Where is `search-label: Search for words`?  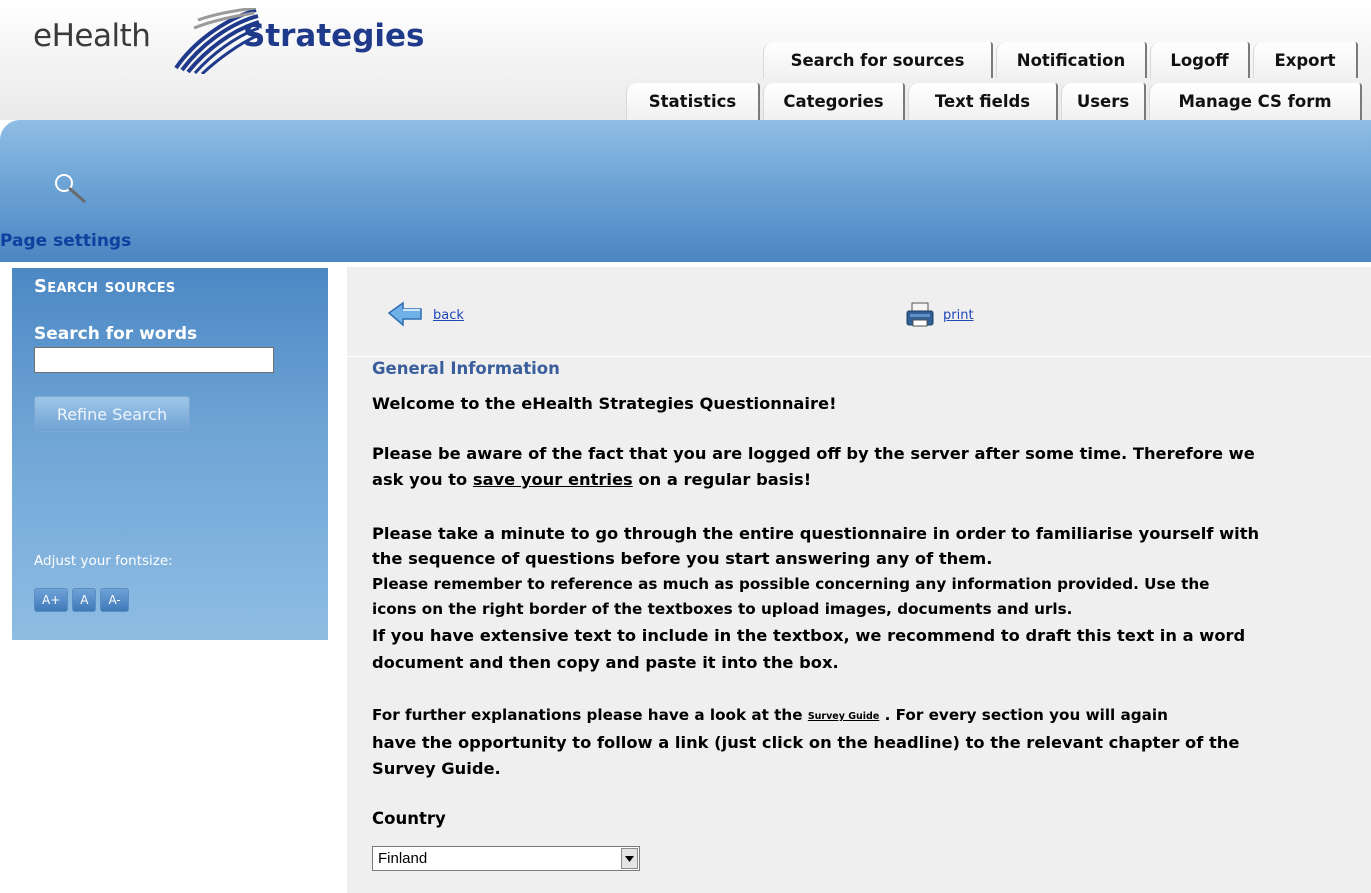
search-label: Search for words is located at coordinates (116, 334).